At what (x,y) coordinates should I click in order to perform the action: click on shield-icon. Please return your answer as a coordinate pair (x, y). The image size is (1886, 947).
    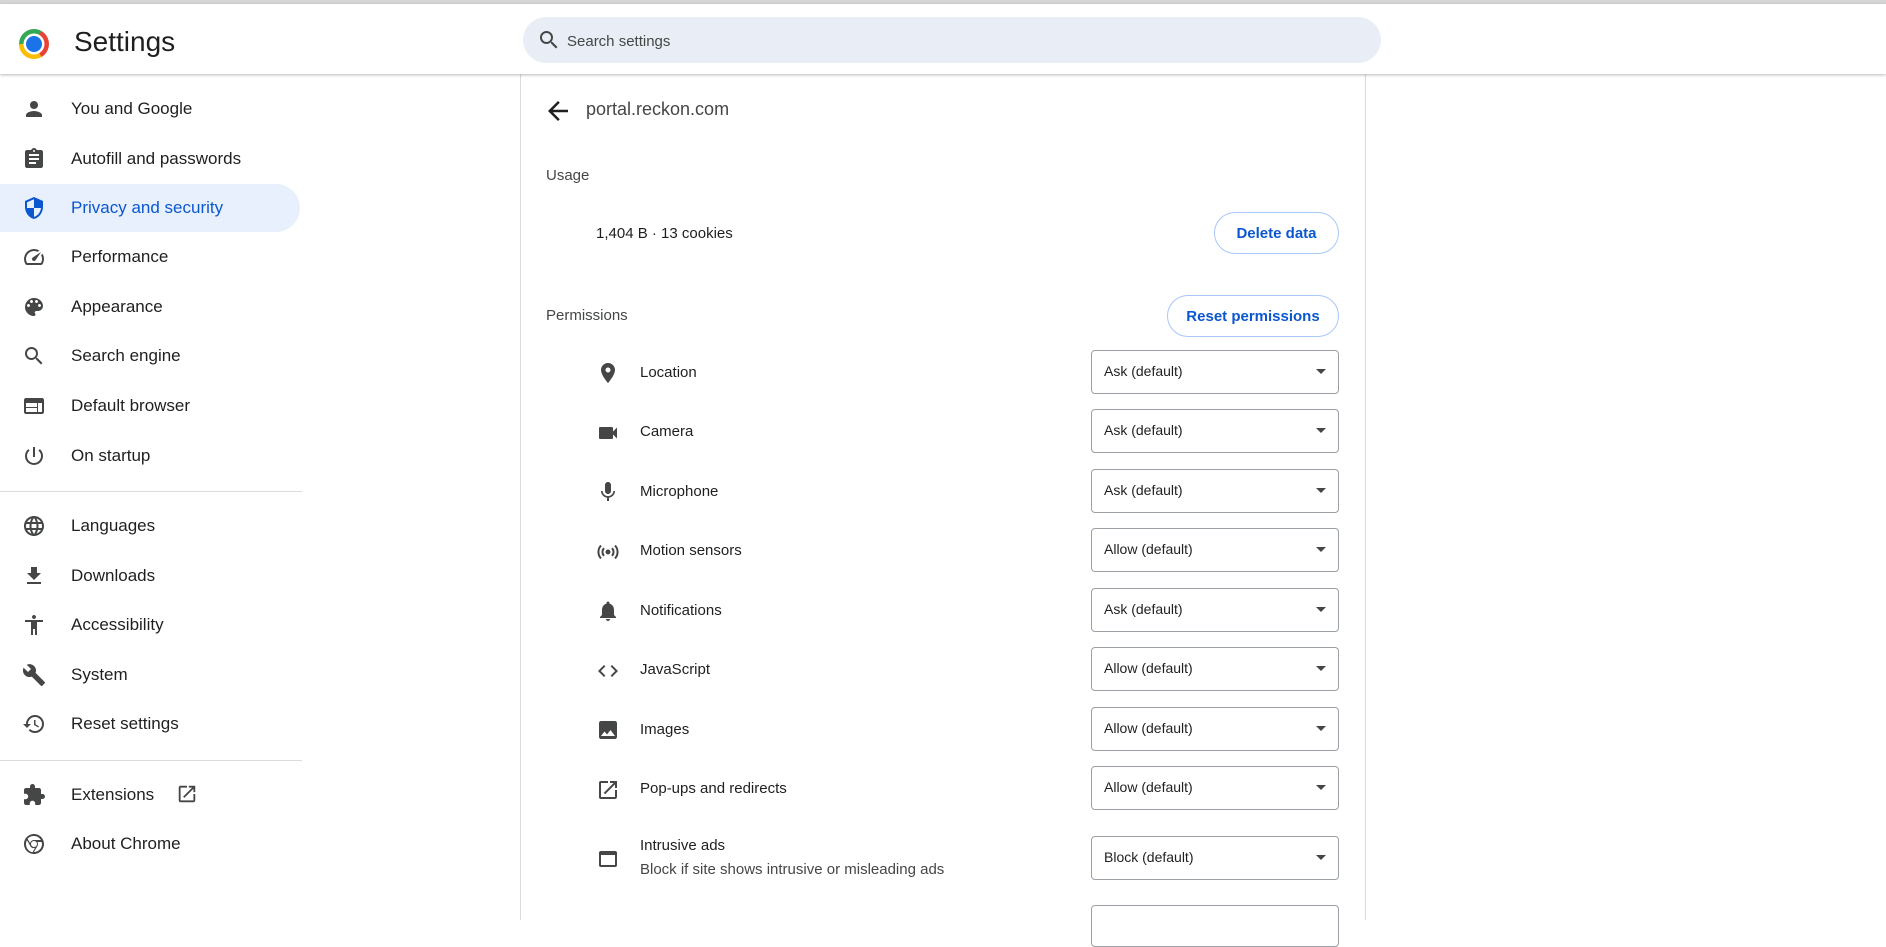
    Looking at the image, I should click on (34, 208).